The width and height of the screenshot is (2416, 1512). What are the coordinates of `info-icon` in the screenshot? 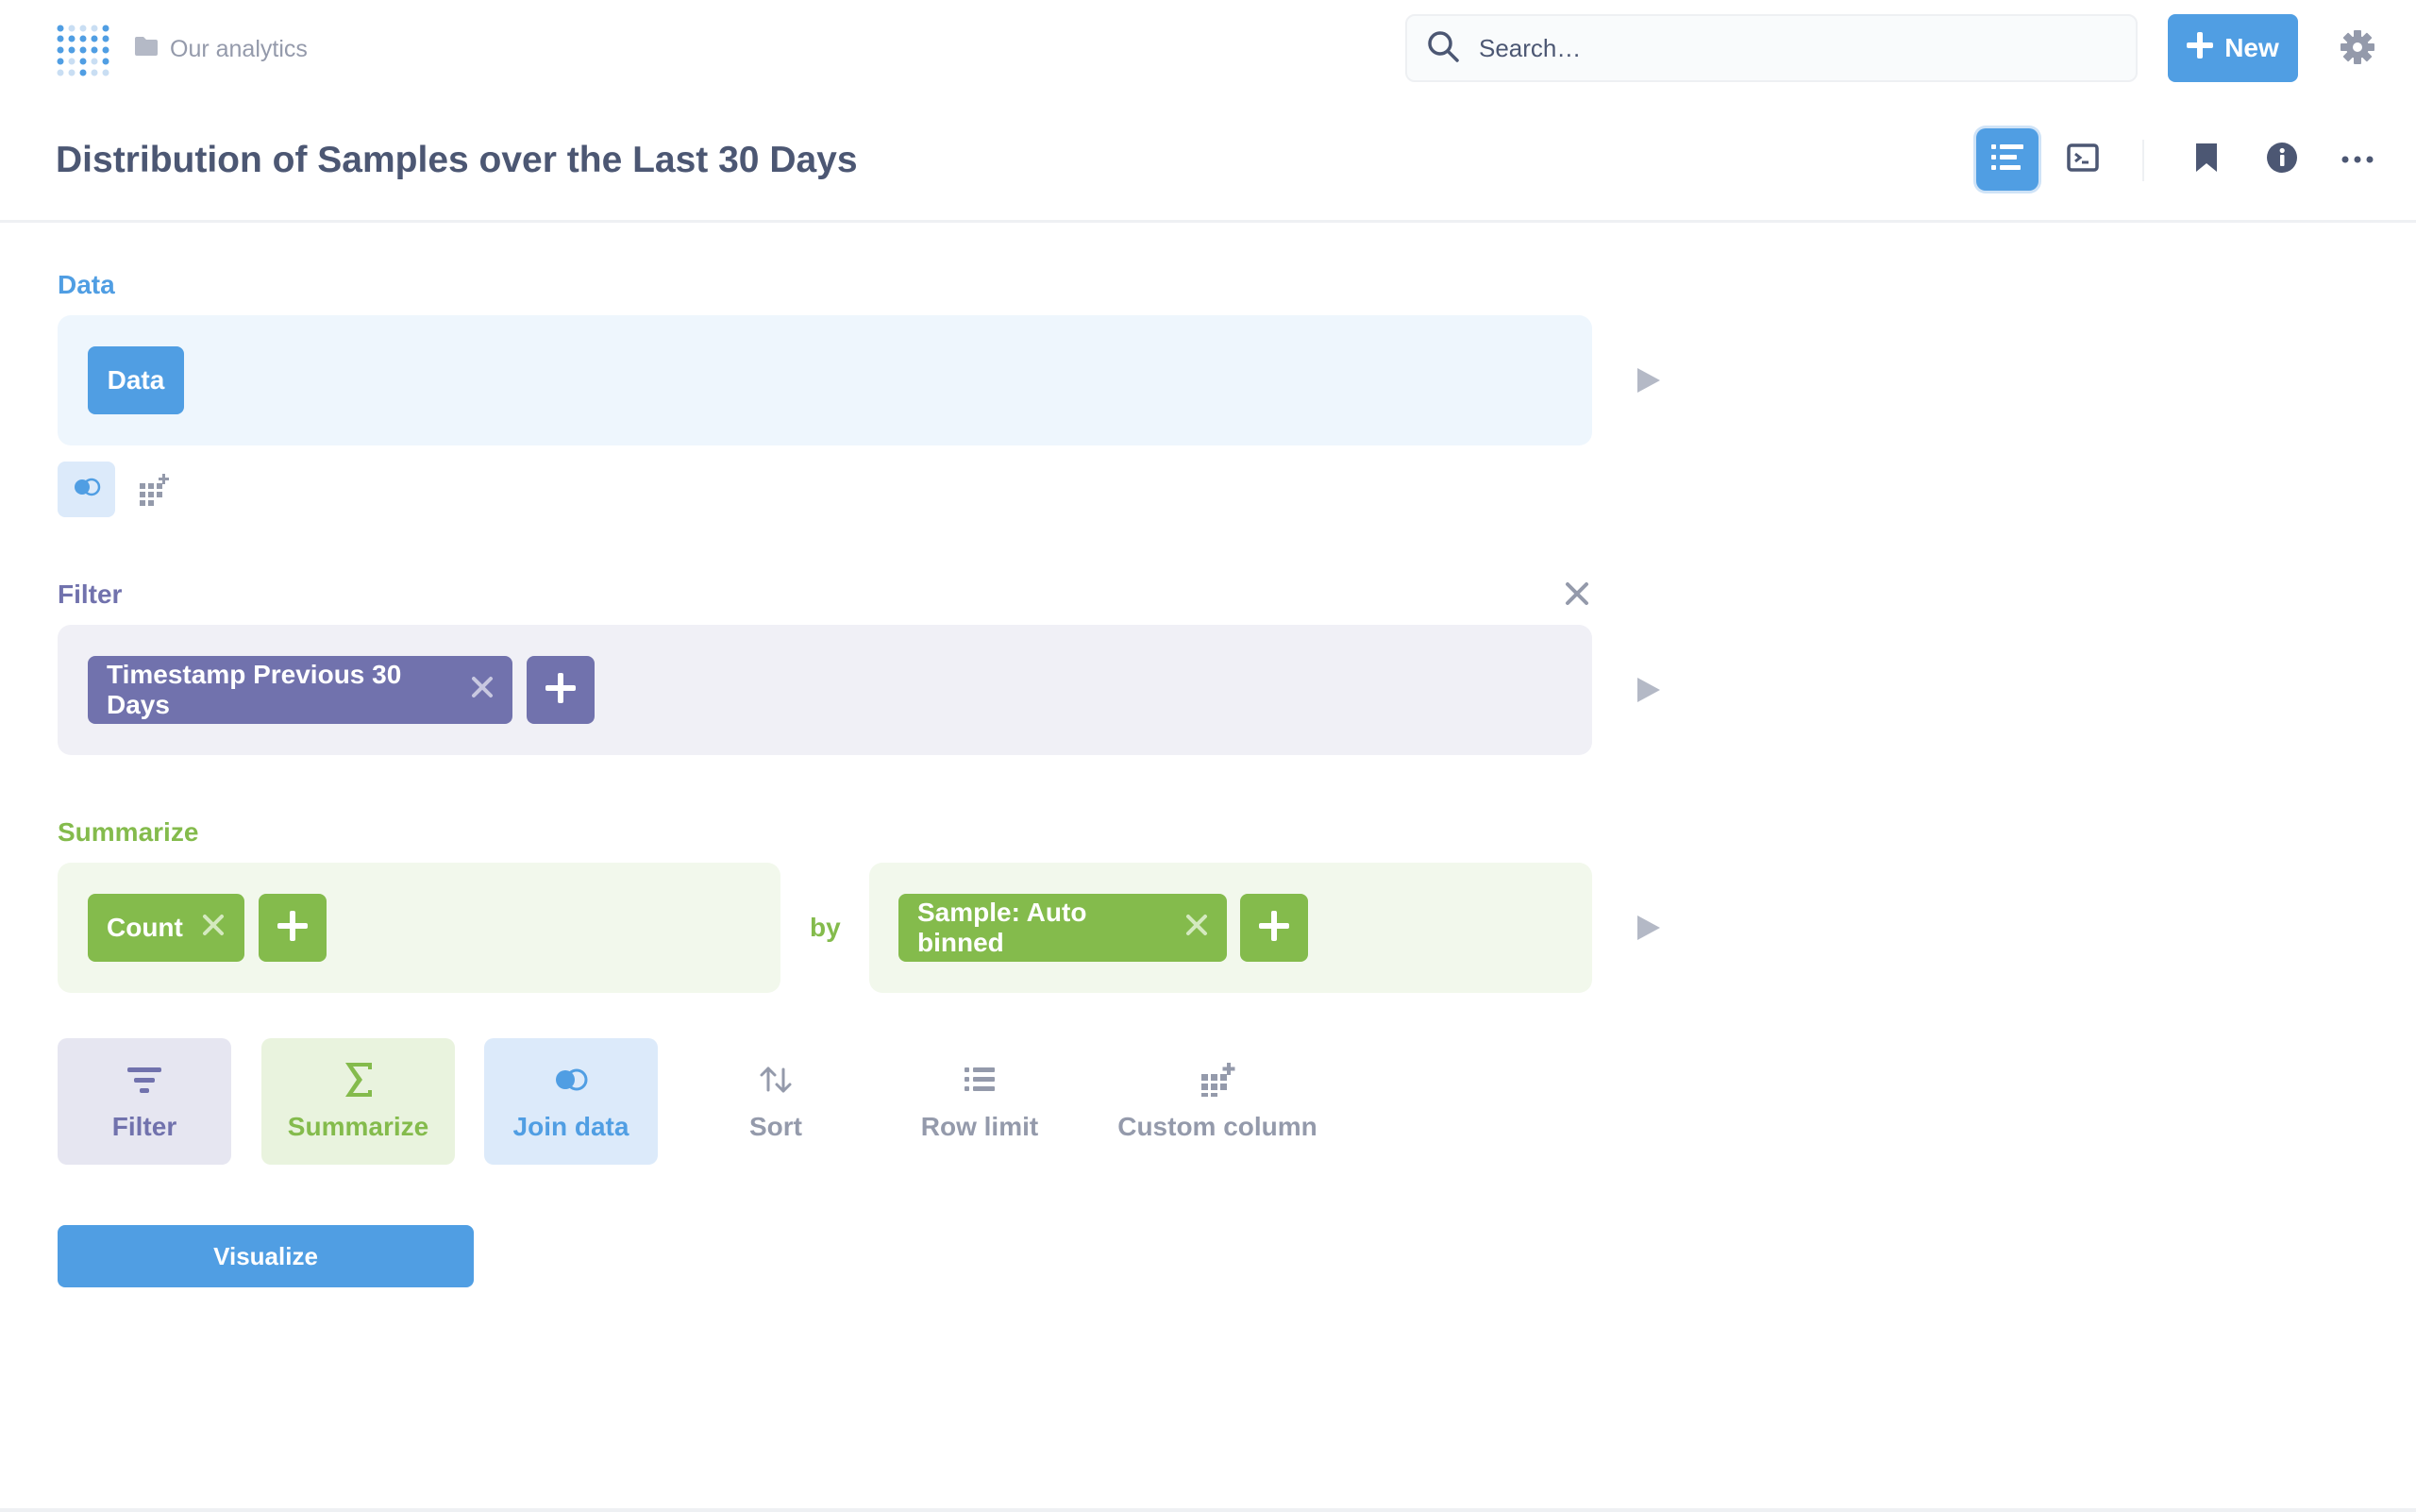 It's located at (2282, 160).